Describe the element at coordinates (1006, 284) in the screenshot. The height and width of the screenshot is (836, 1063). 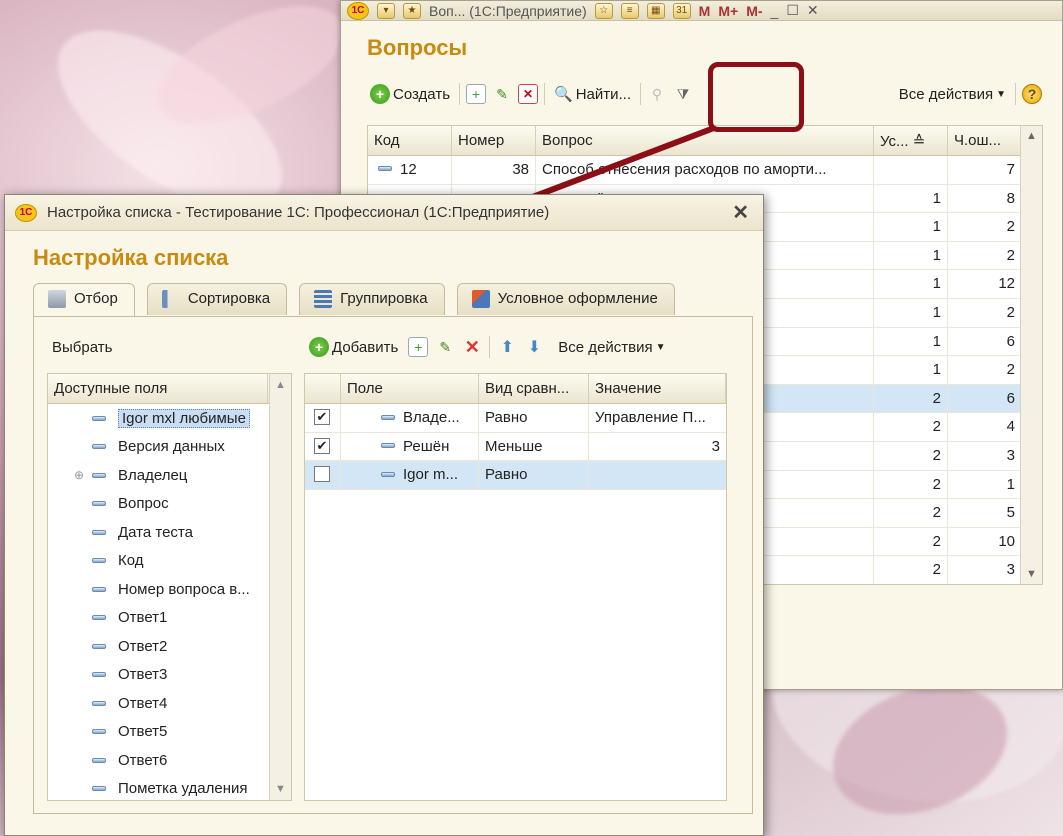
I see `cell-text: 12` at that location.